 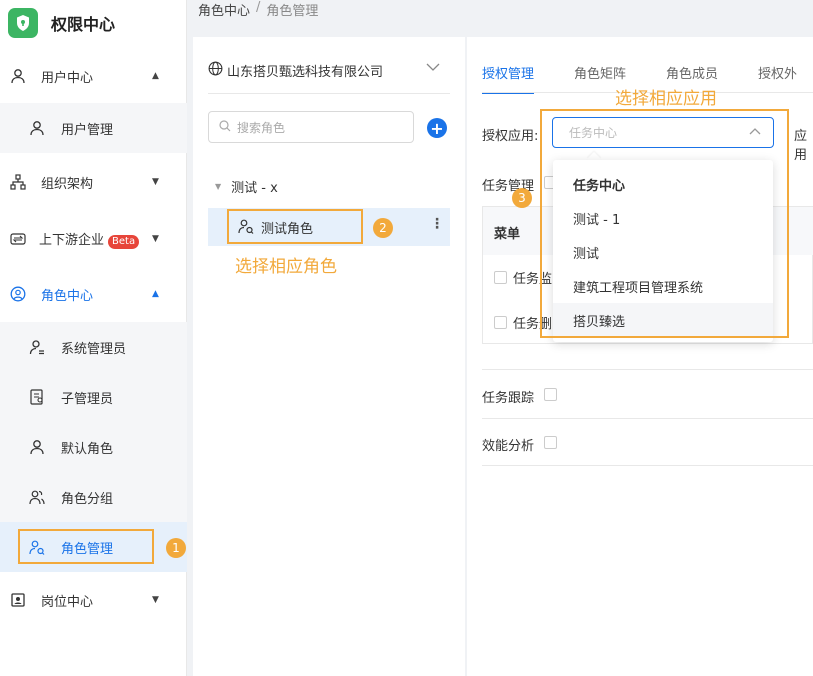 I want to click on table-header-label: 菜单, so click(x=507, y=234).